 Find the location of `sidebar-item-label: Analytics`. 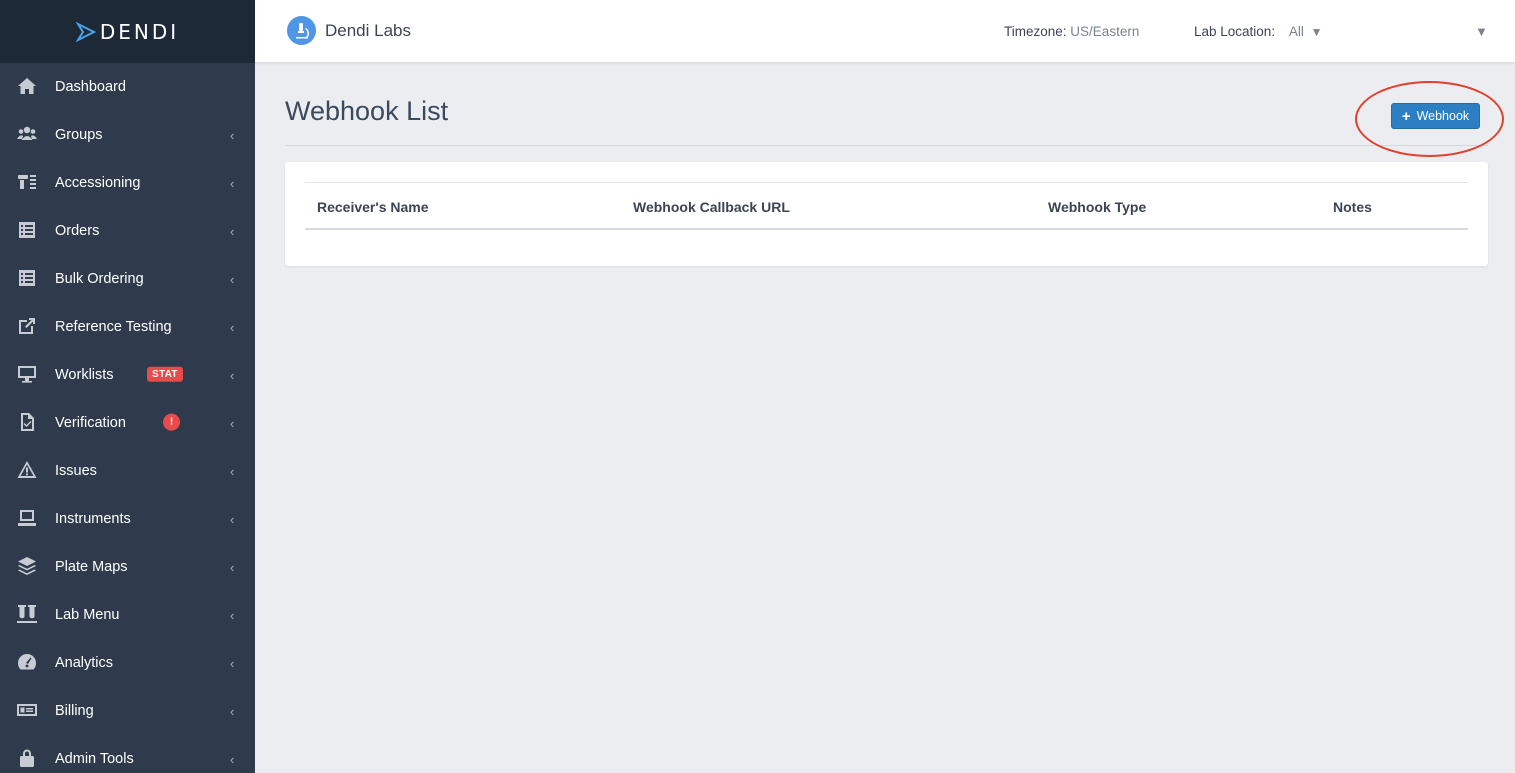

sidebar-item-label: Analytics is located at coordinates (84, 663).